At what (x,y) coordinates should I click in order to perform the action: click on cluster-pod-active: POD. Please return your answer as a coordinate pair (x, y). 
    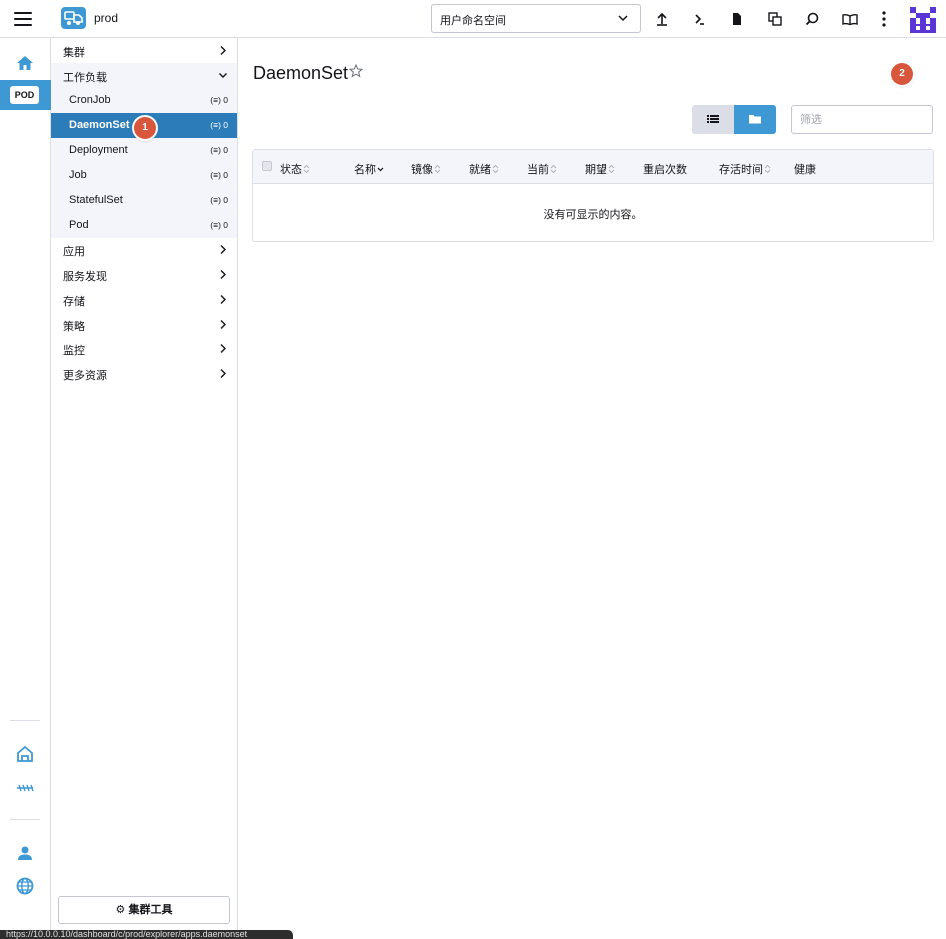
    Looking at the image, I should click on (25, 95).